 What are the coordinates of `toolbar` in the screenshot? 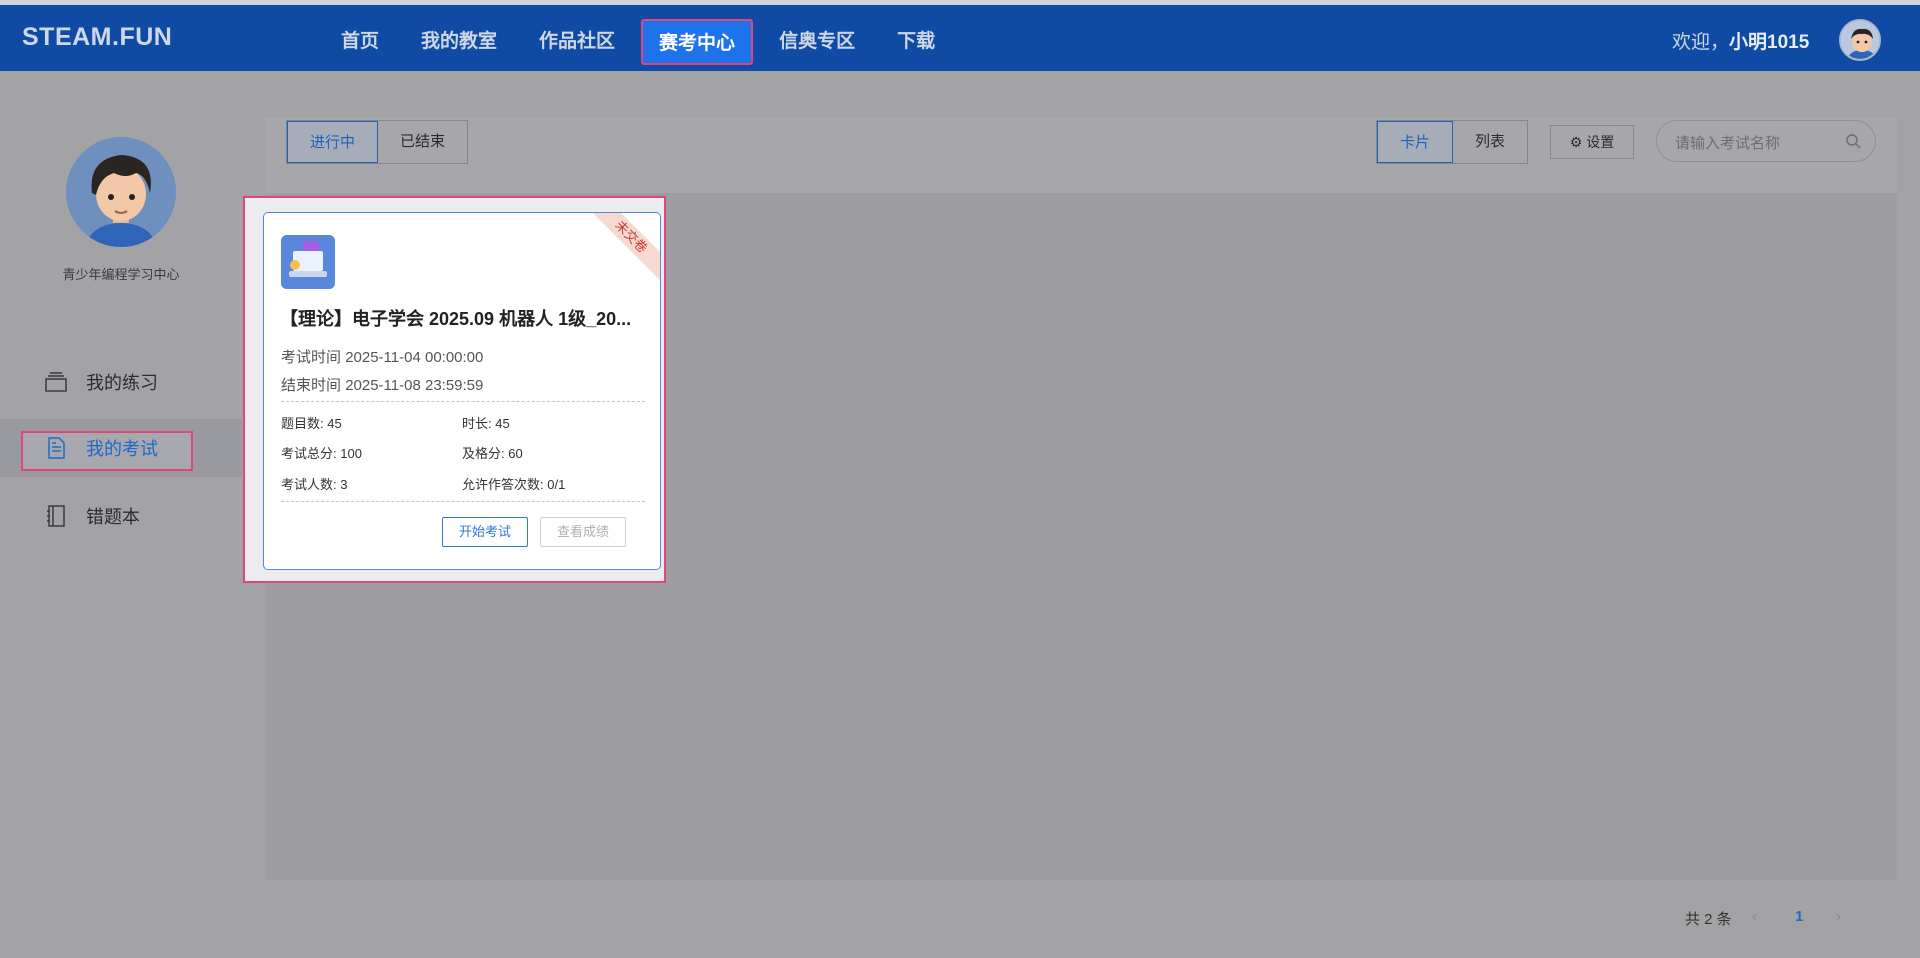 It's located at (1081, 155).